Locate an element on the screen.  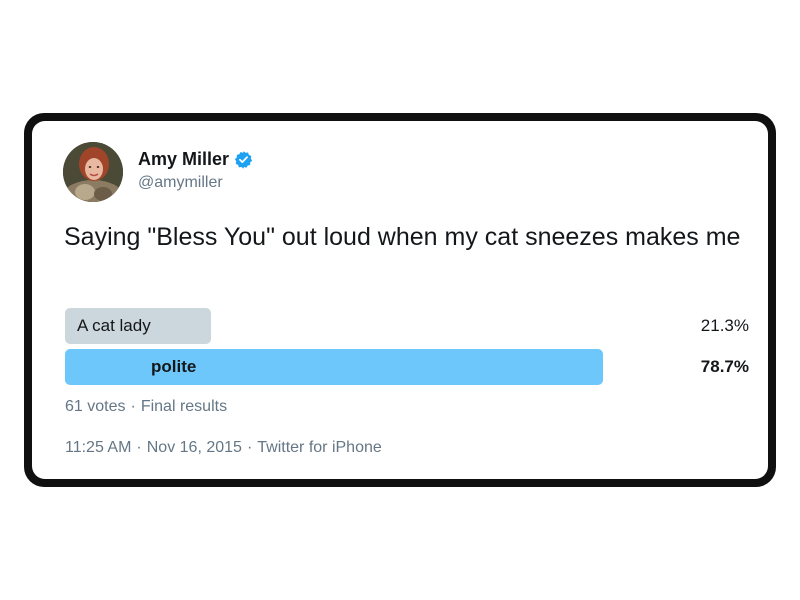
tweet-date: Nov 16, 2015 is located at coordinates (194, 447).